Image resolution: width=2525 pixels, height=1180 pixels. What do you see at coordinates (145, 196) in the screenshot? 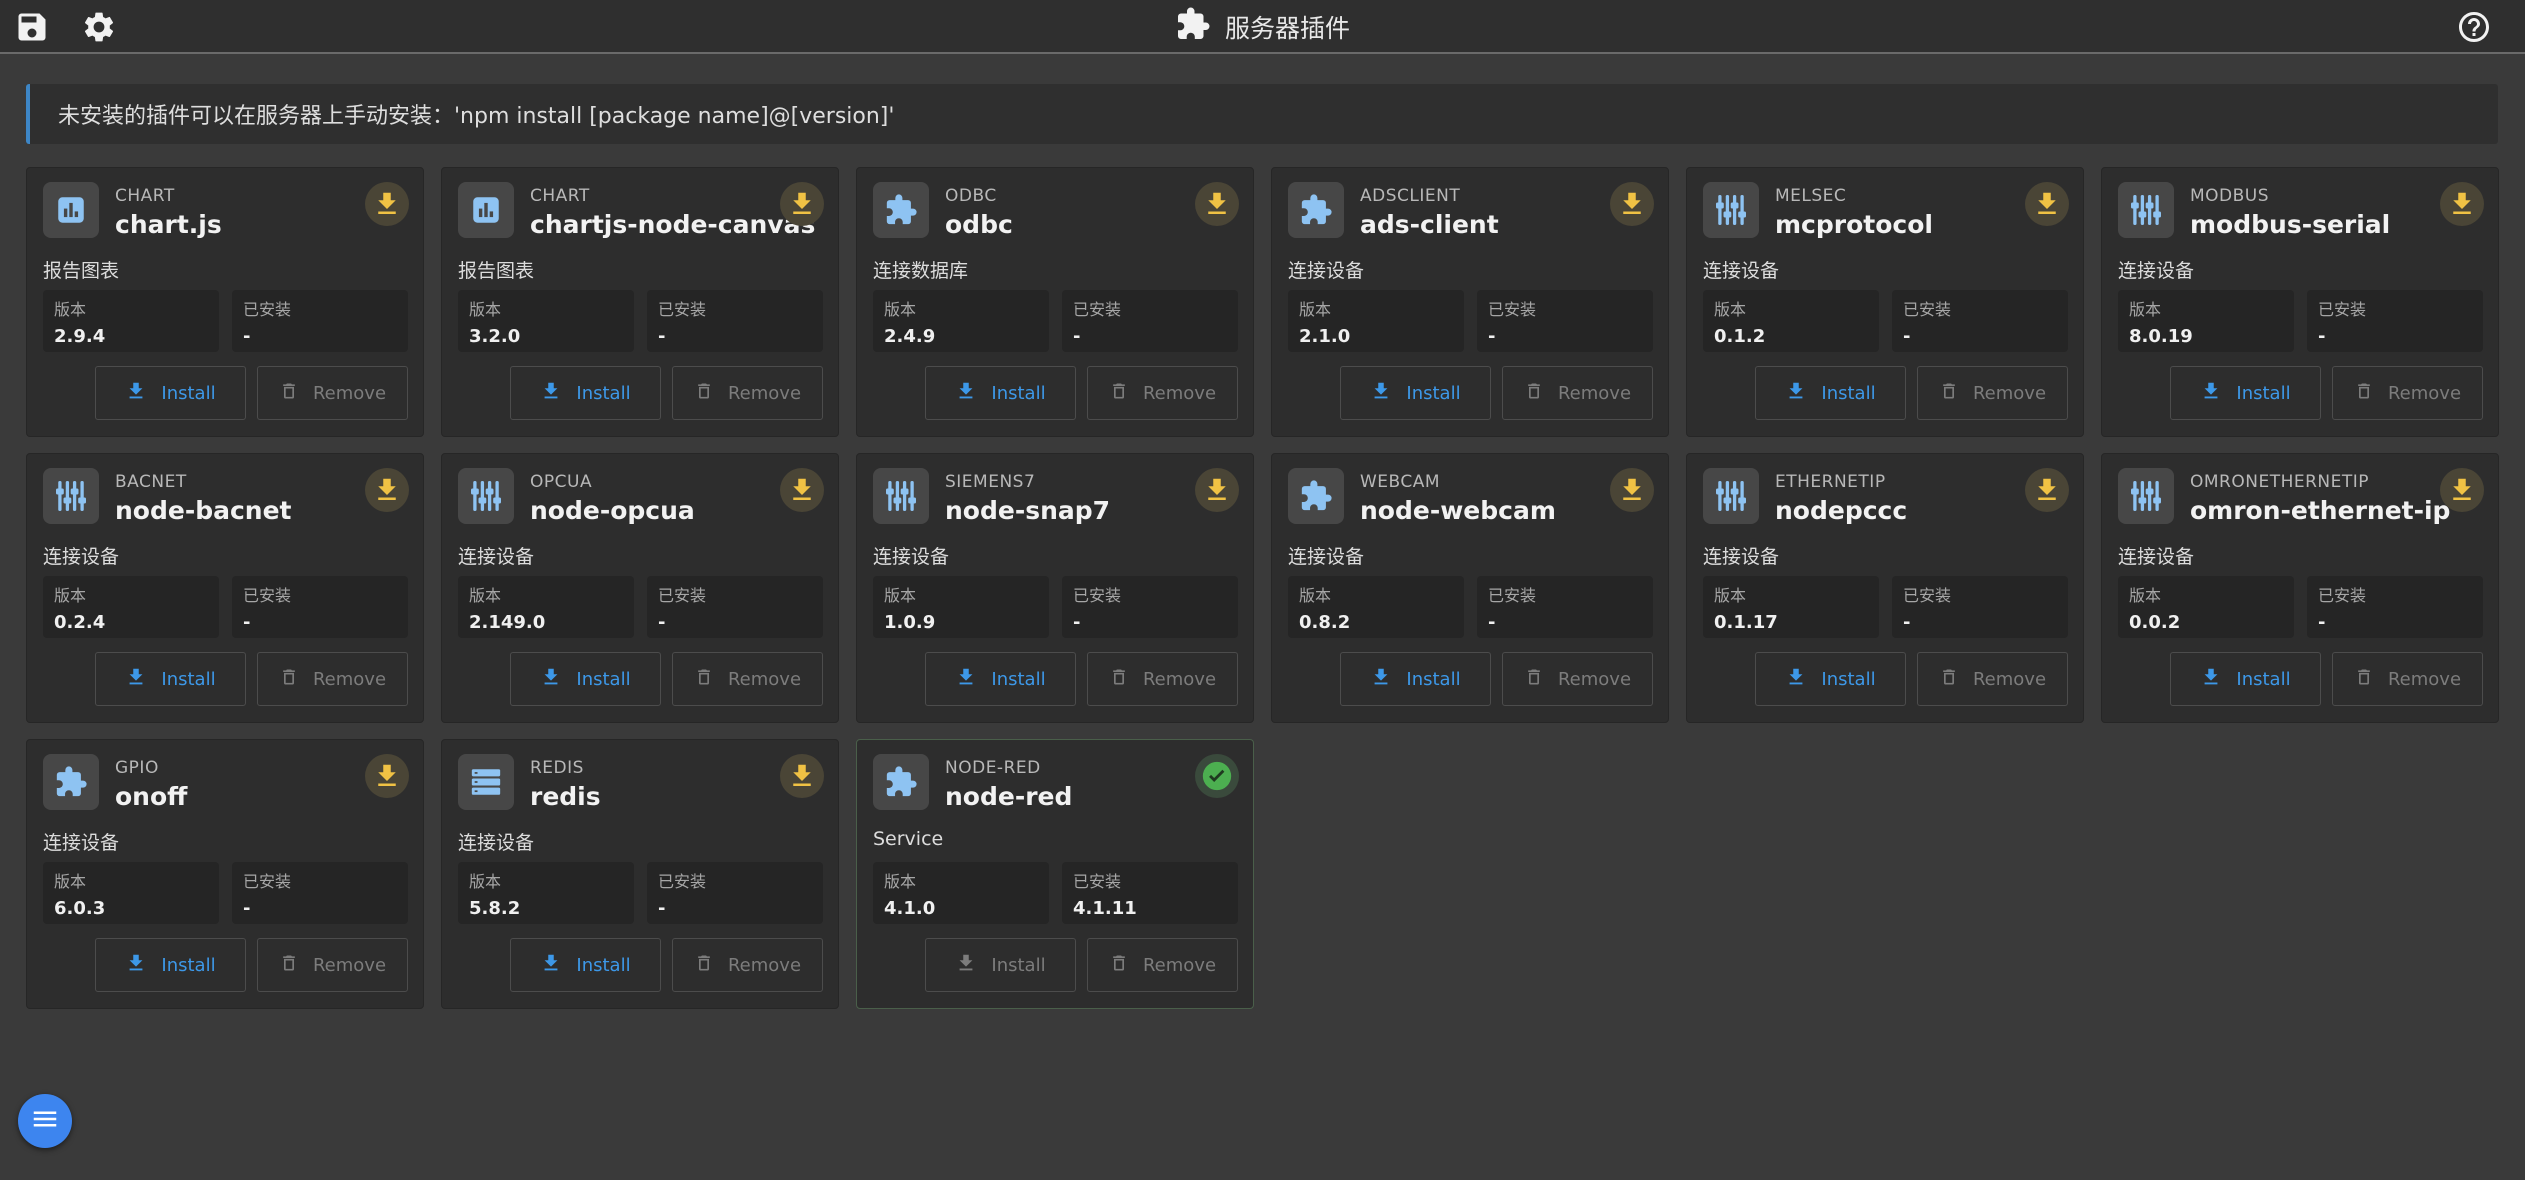
I see `plugin-category: CHART` at bounding box center [145, 196].